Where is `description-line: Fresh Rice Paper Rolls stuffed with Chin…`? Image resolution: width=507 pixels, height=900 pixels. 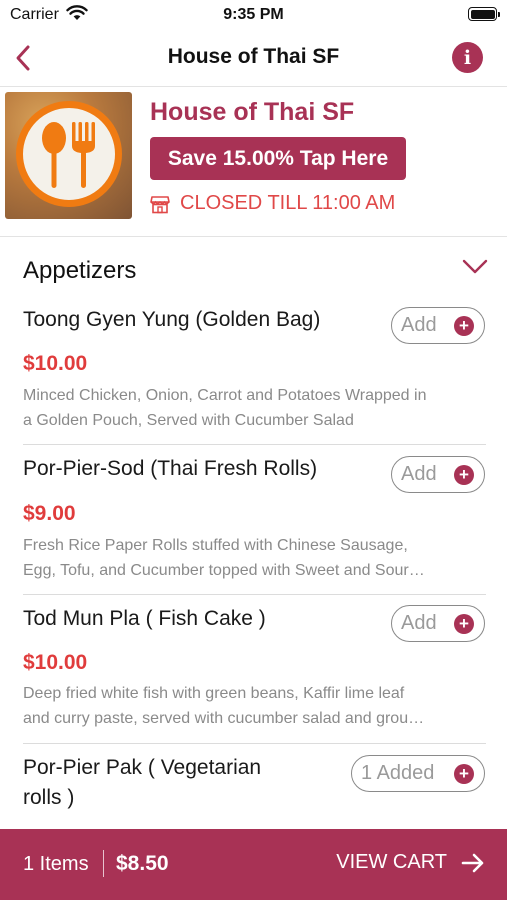 description-line: Fresh Rice Paper Rolls stuffed with Chin… is located at coordinates (215, 545).